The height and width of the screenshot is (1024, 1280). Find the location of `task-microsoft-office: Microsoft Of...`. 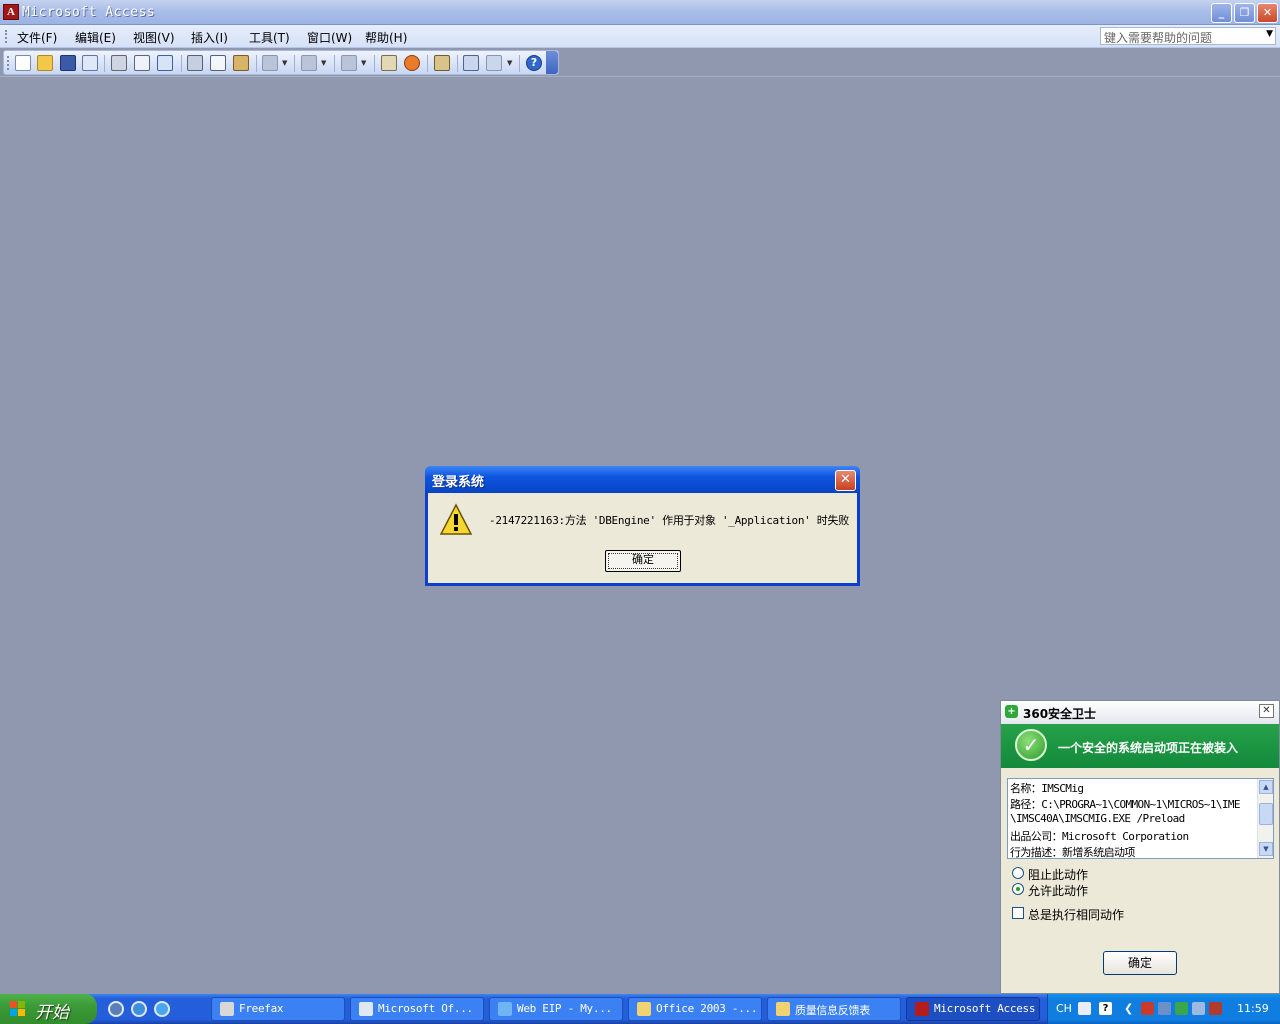

task-microsoft-office: Microsoft Of... is located at coordinates (417, 1009).